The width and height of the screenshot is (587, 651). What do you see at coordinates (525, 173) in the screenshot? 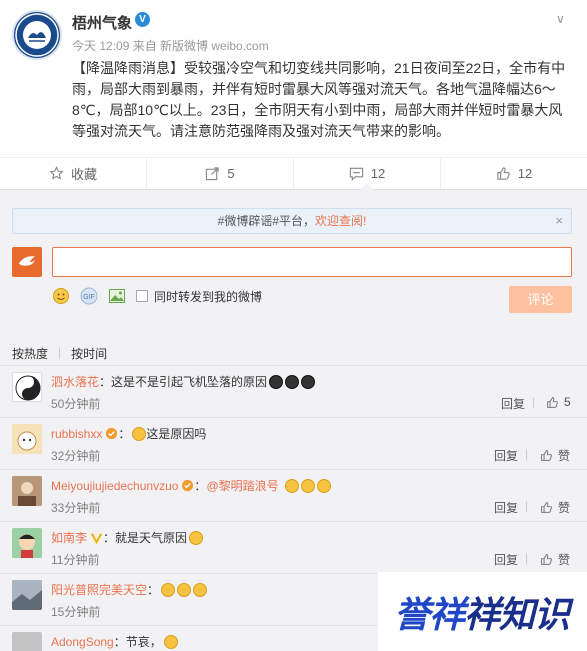
I see `like-count: 12` at bounding box center [525, 173].